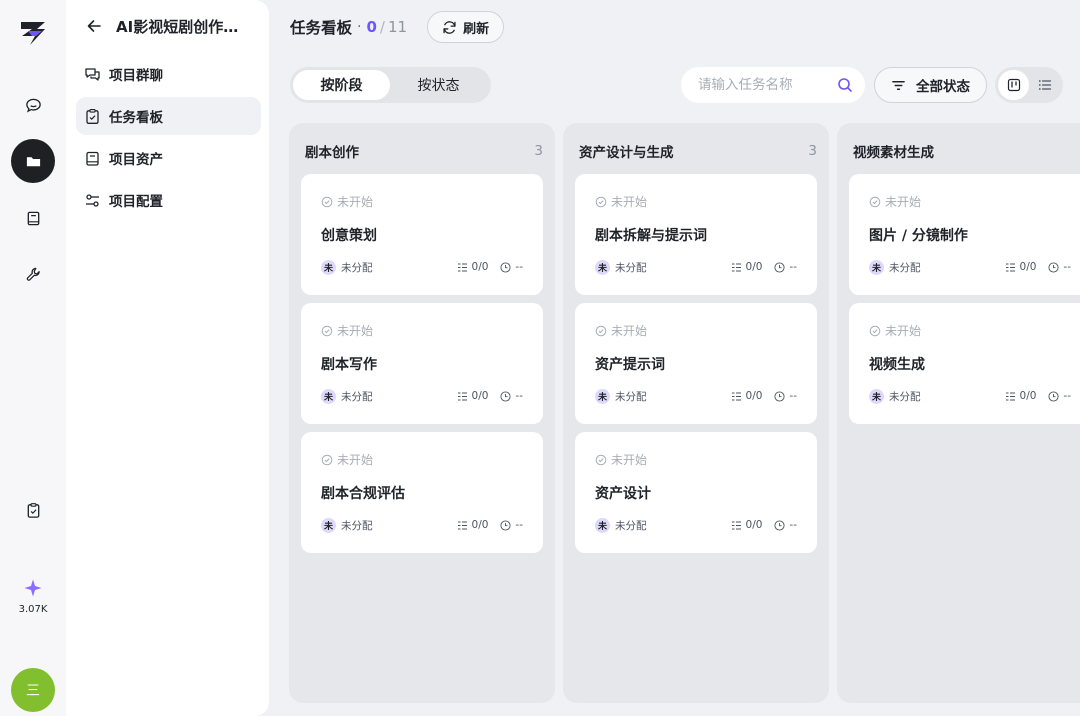 This screenshot has width=1080, height=716. What do you see at coordinates (136, 202) in the screenshot?
I see `sidebar-item-label: 项目配置` at bounding box center [136, 202].